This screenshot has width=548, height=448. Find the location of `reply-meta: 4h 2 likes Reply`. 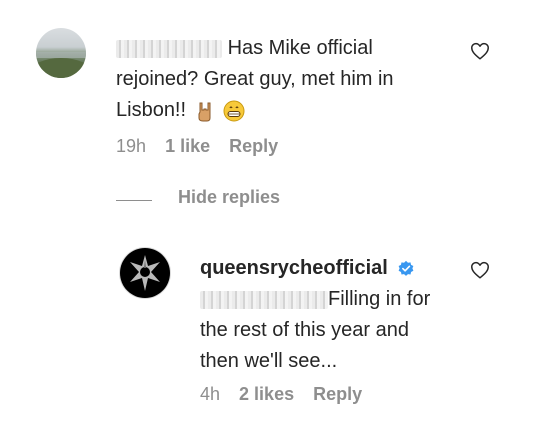

reply-meta: 4h 2 likes Reply is located at coordinates (288, 394).